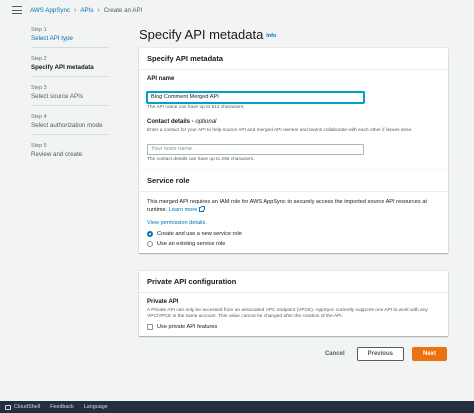 The image size is (474, 413). Describe the element at coordinates (293, 223) in the screenshot. I see `view-permission-link: View permission details.` at that location.